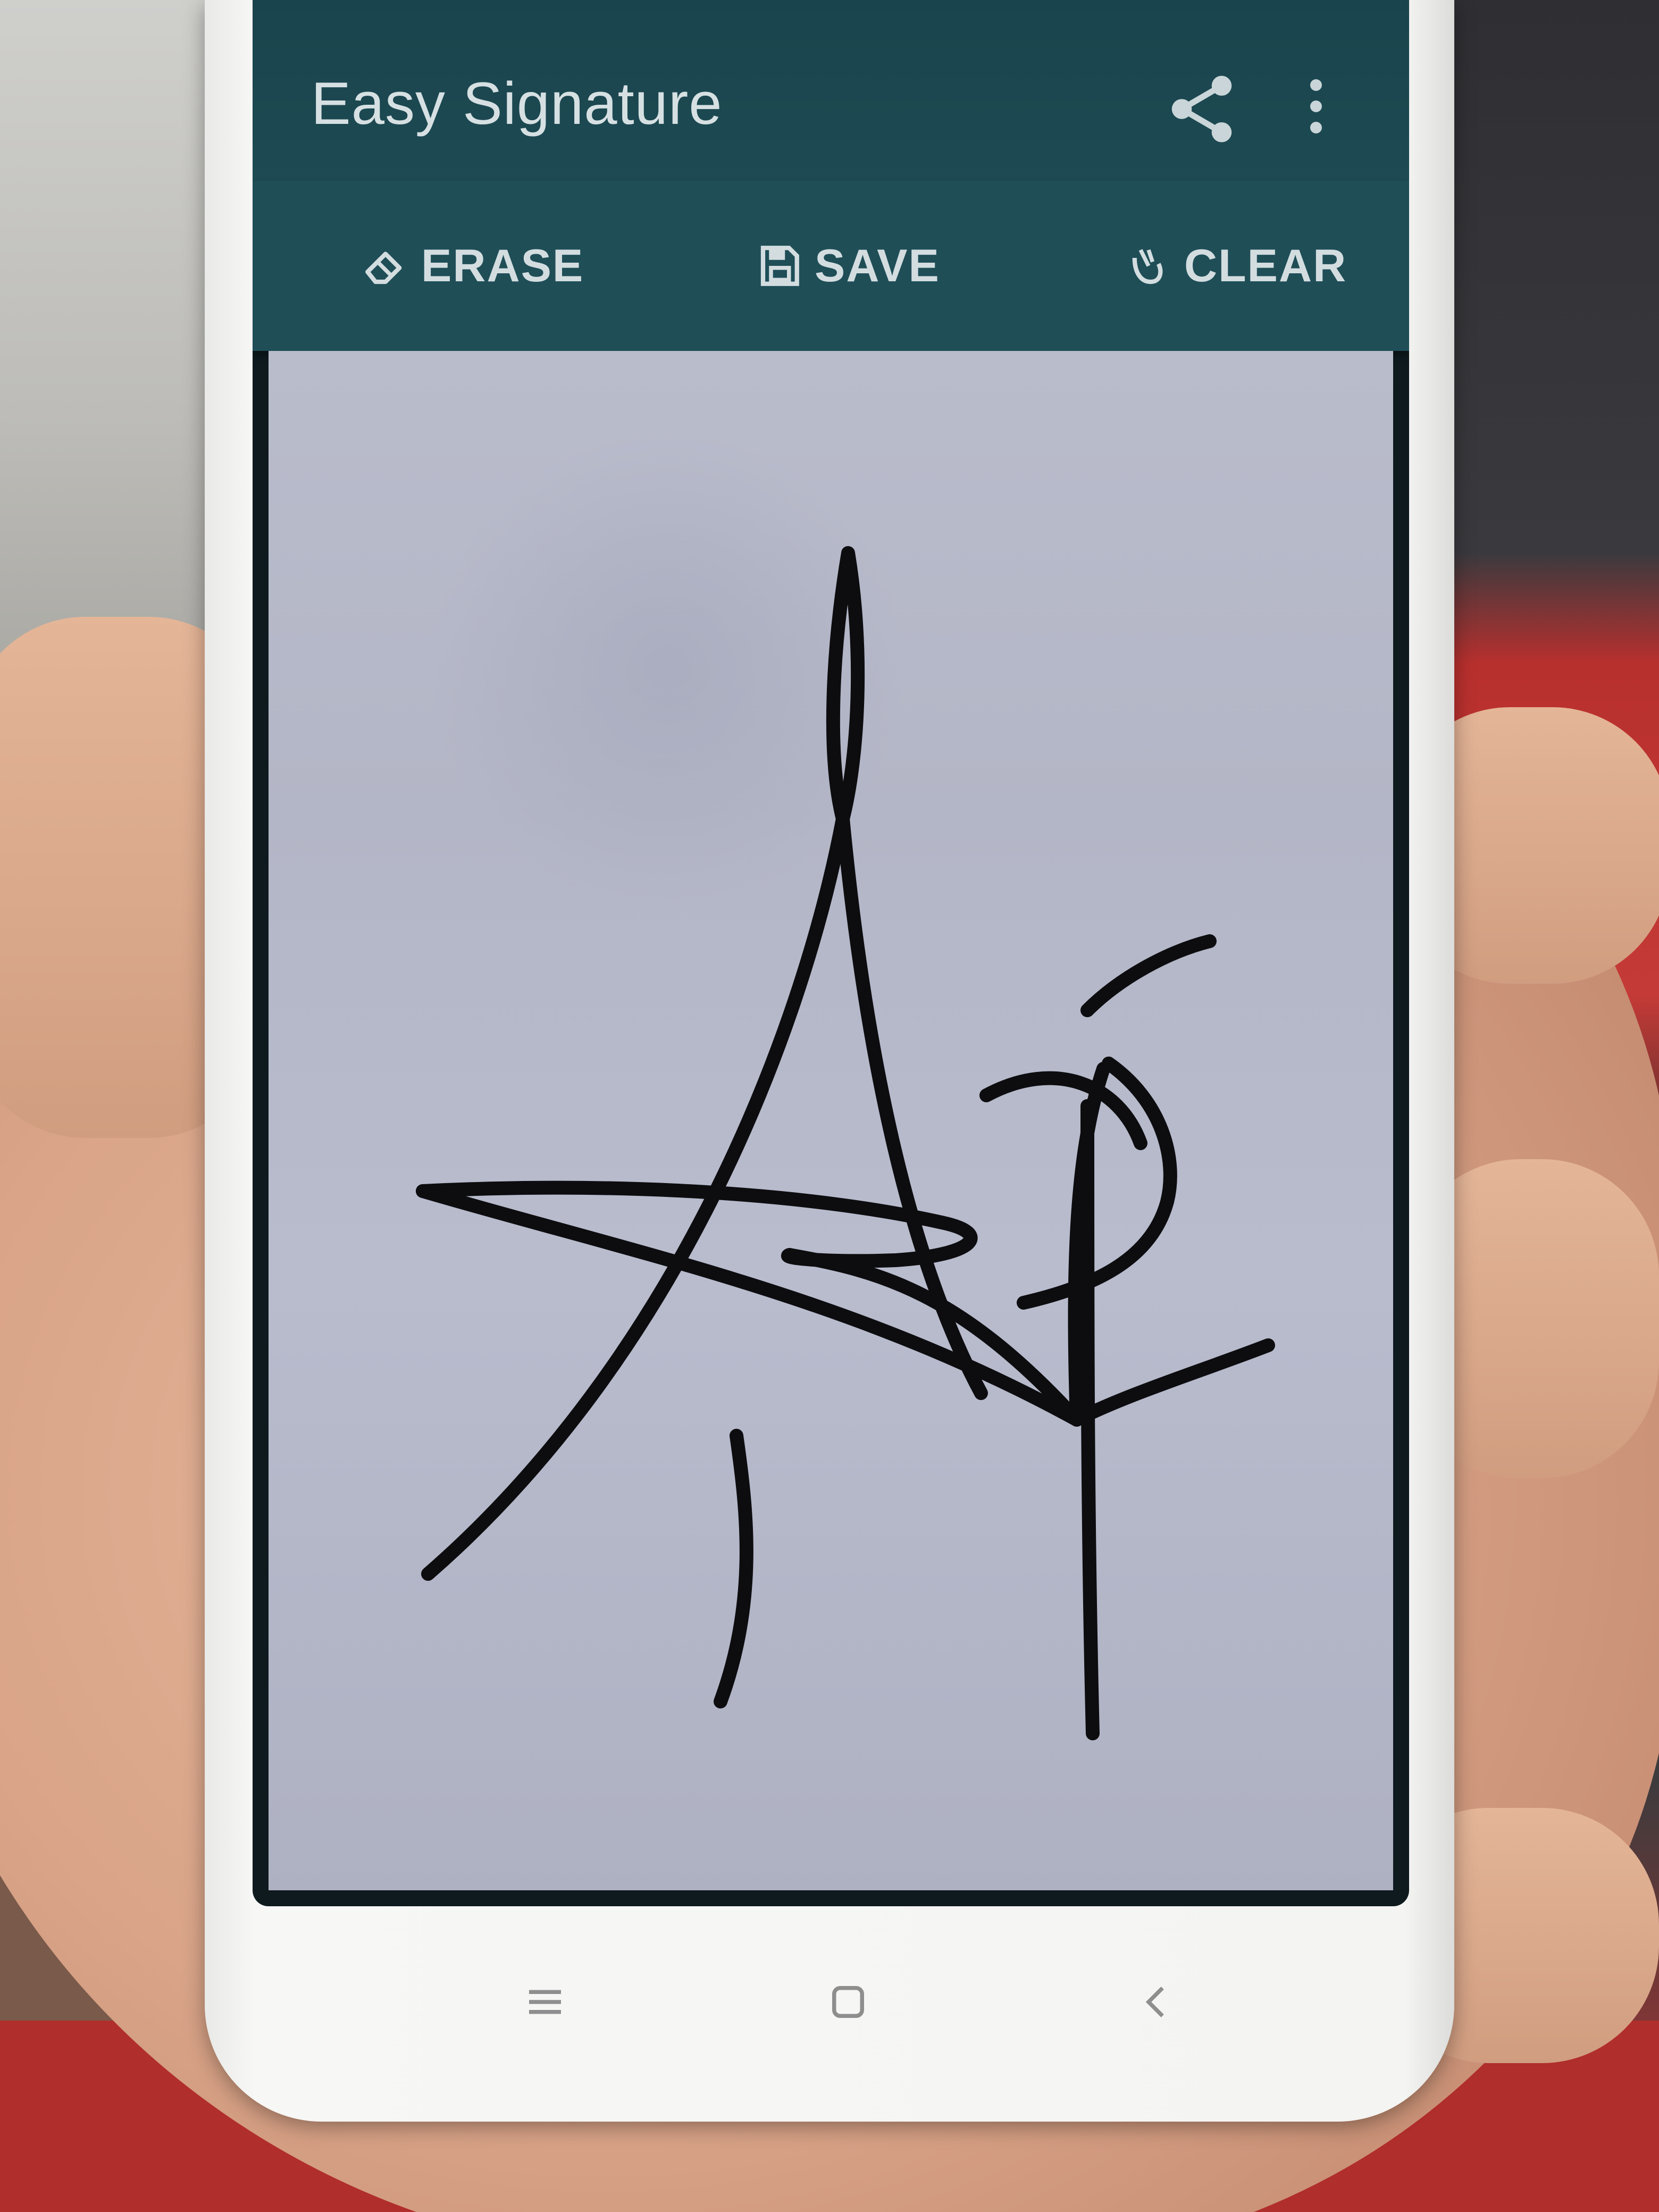 The height and width of the screenshot is (2212, 1659). I want to click on eraser-icon, so click(383, 268).